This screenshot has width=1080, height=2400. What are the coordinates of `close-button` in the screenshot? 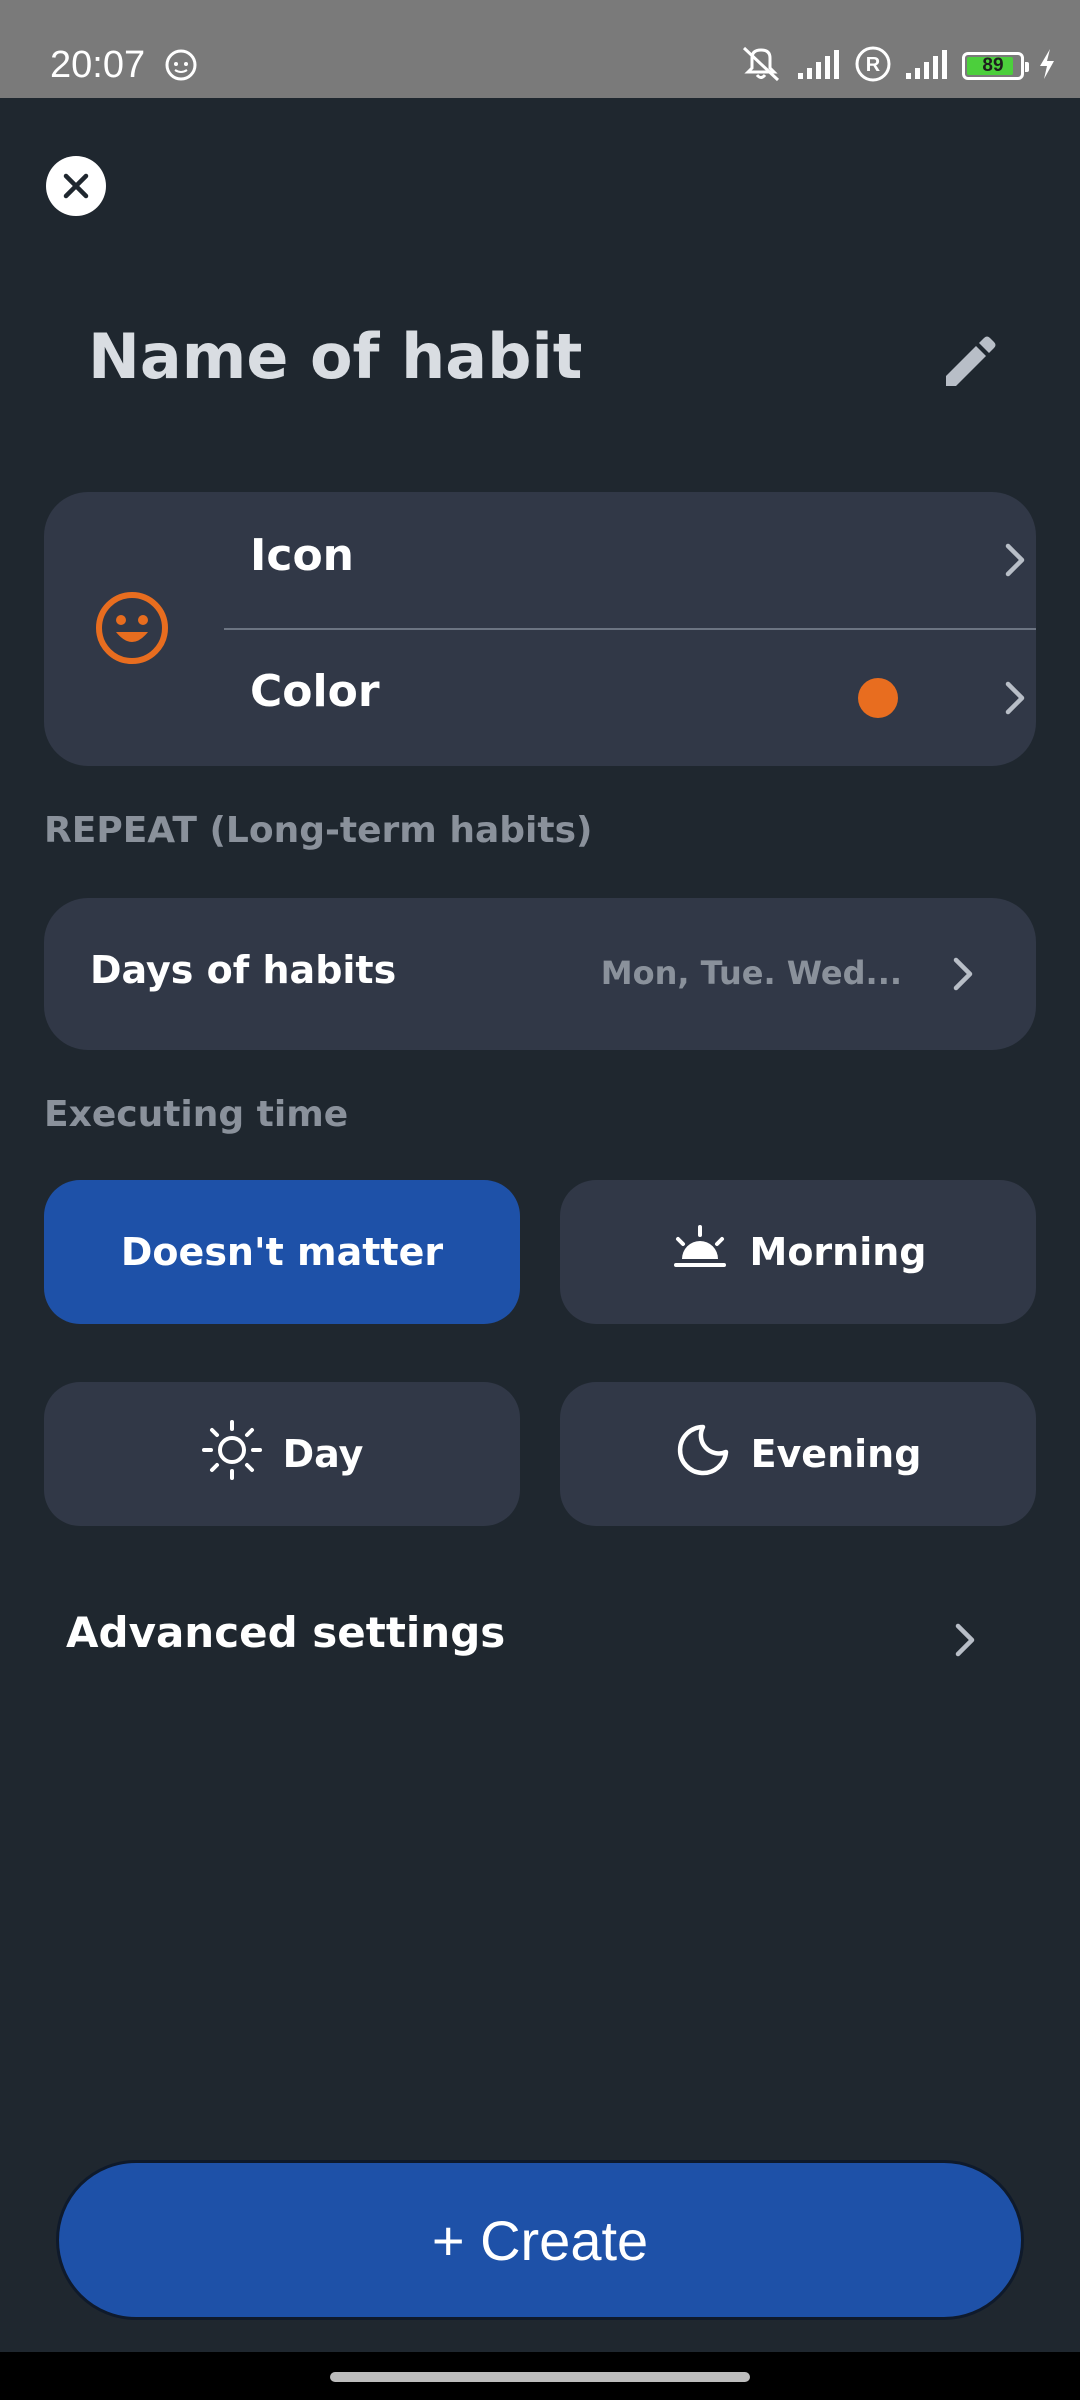 It's located at (76, 186).